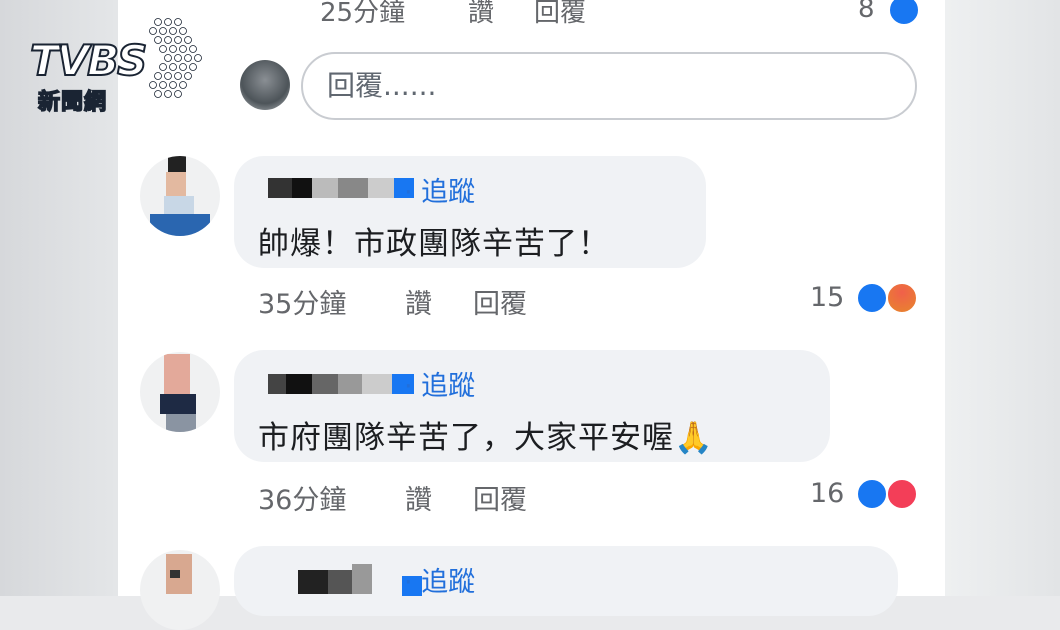 This screenshot has width=1060, height=630. I want to click on logo-brand: TVBS, so click(88, 60).